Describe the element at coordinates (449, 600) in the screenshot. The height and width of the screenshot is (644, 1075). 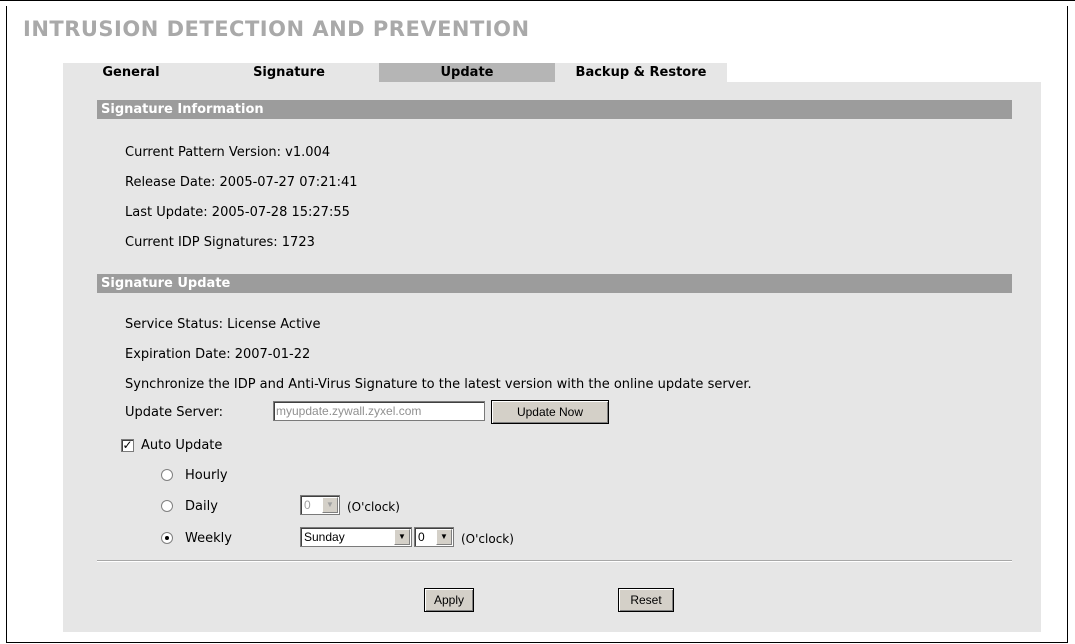
I see `apply-button: Apply` at that location.